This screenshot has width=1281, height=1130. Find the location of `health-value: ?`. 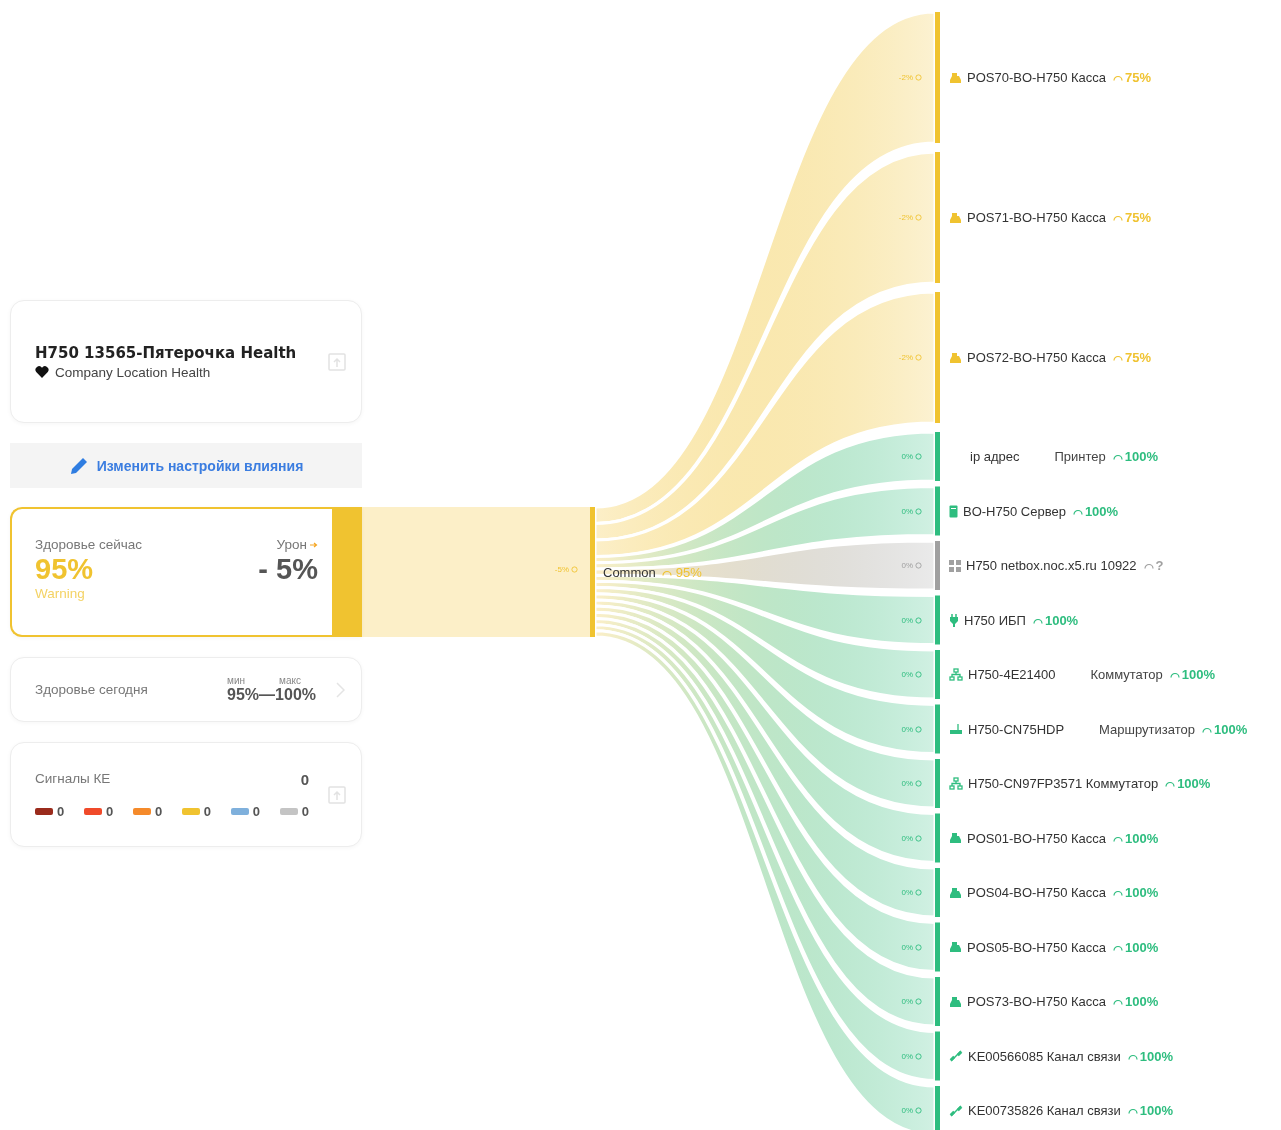

health-value: ? is located at coordinates (1159, 565).